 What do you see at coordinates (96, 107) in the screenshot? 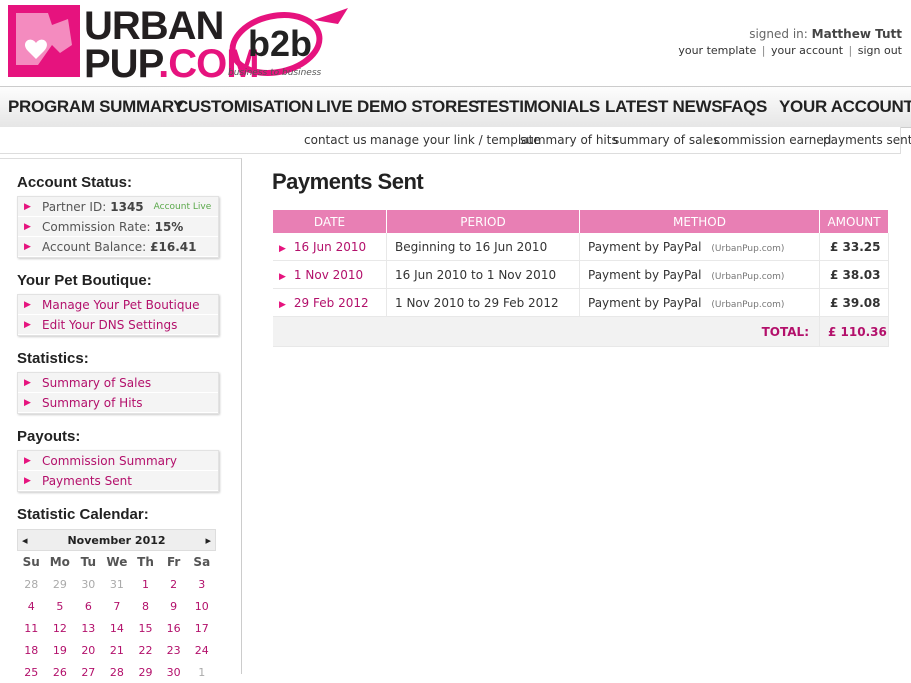
I see `nav-program-summary: PROGRAM SUMMARY` at bounding box center [96, 107].